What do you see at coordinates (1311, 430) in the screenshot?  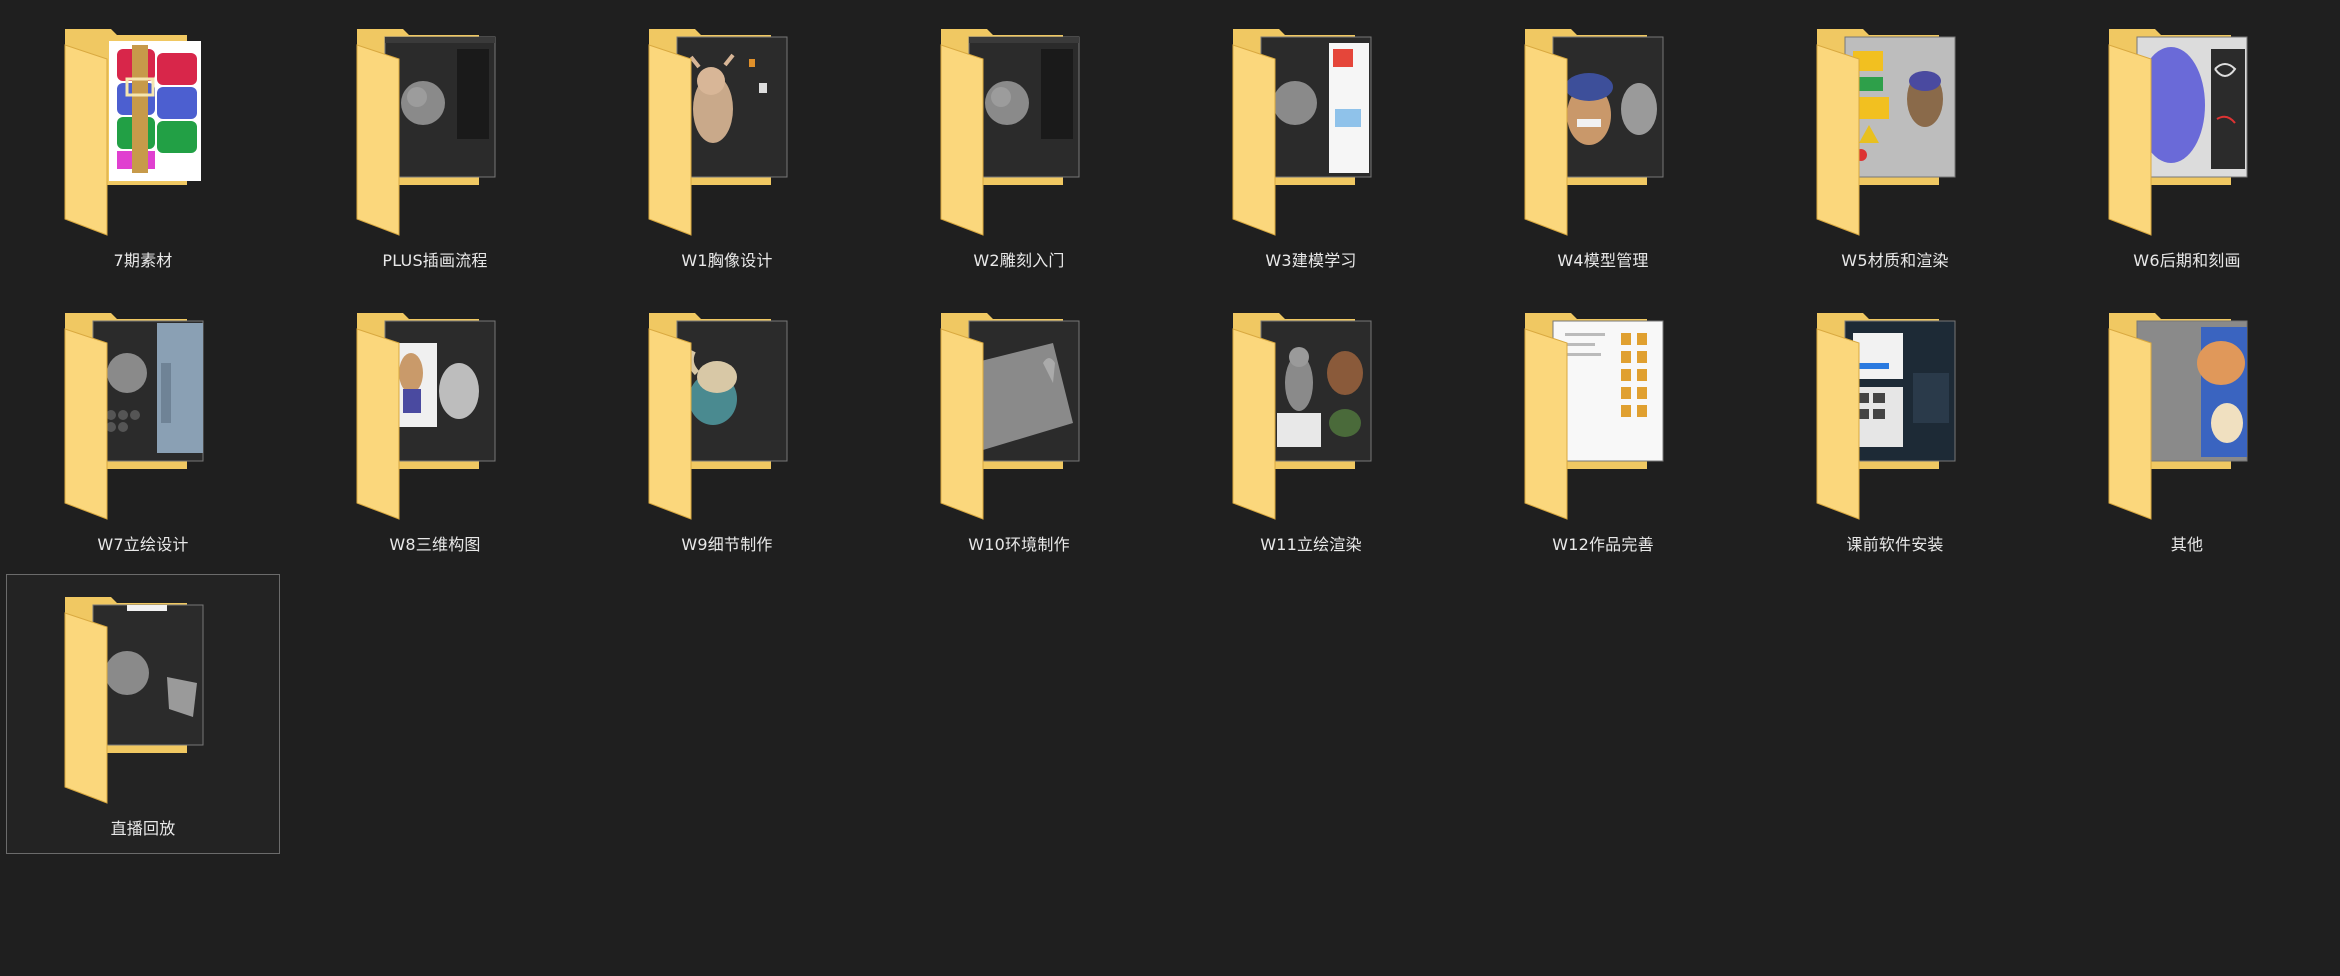 I see `folder-item: W11立绘渲染` at bounding box center [1311, 430].